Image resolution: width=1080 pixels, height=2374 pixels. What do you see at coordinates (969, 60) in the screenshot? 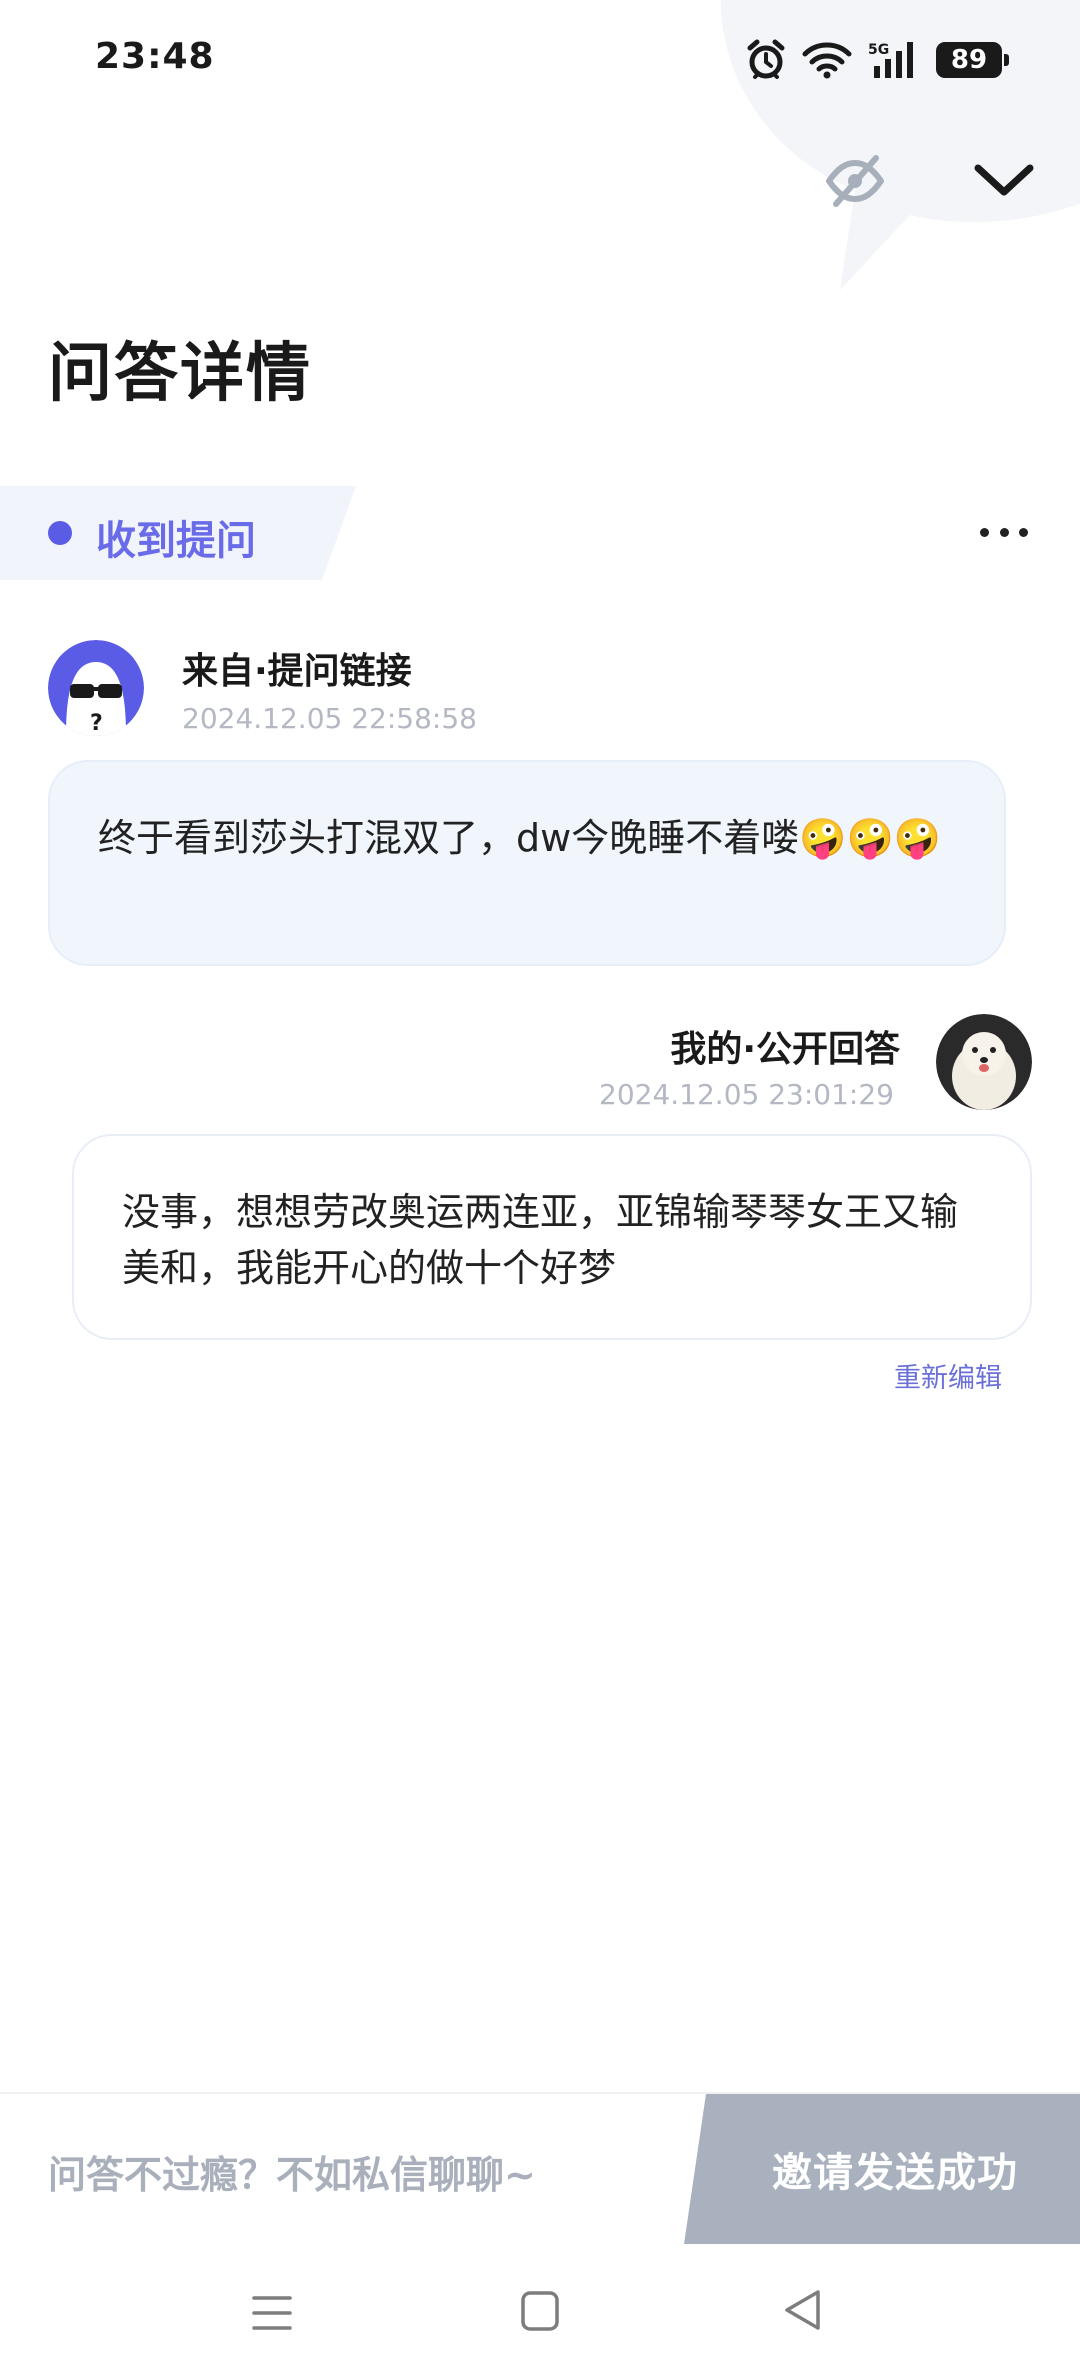
I see `battery-level: 89` at bounding box center [969, 60].